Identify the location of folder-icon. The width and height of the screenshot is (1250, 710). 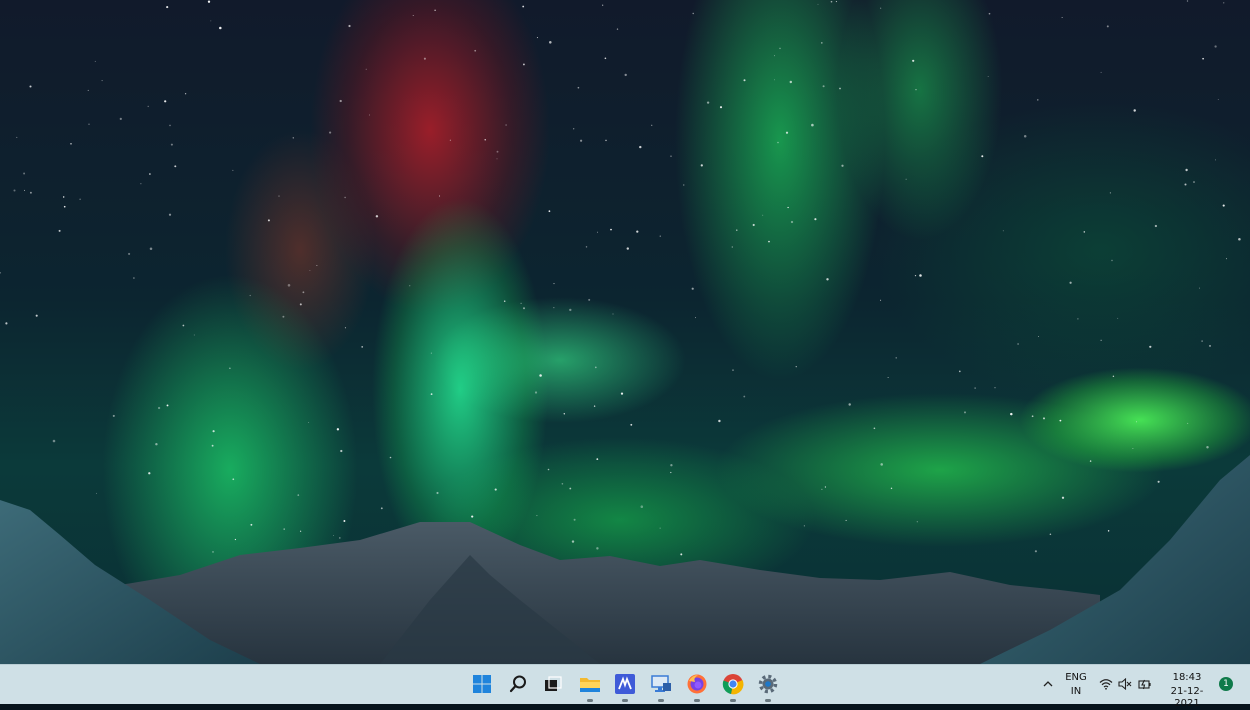
(590, 685).